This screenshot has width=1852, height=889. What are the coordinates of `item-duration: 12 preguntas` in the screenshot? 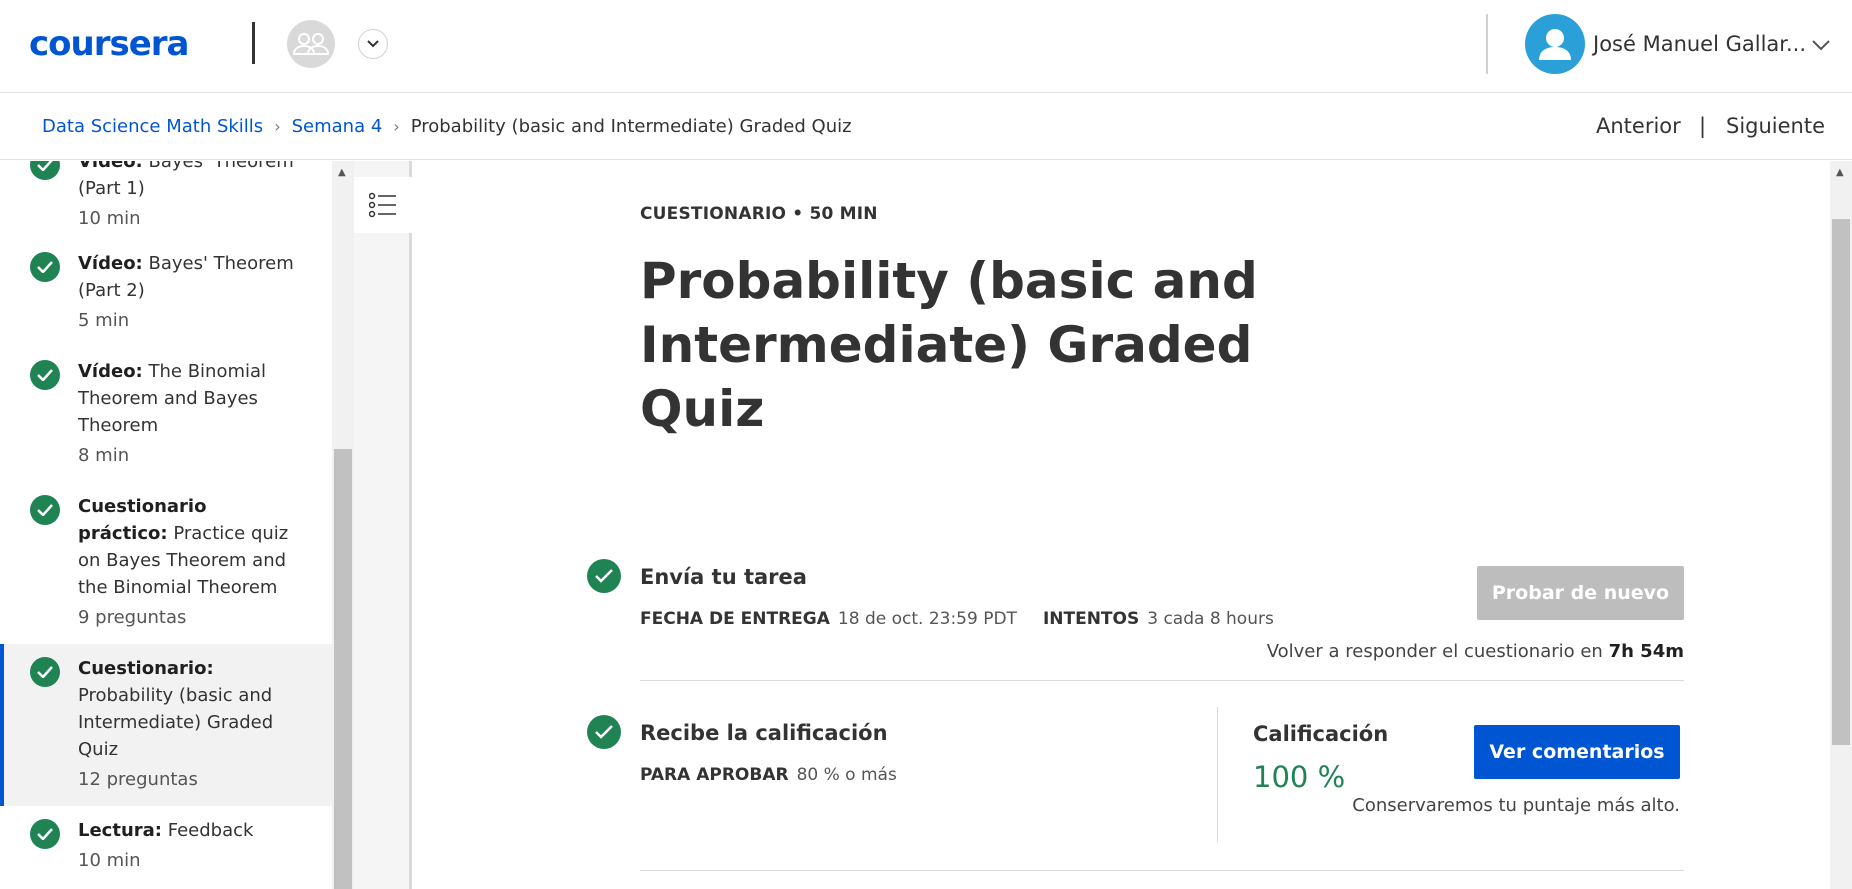 It's located at (138, 779).